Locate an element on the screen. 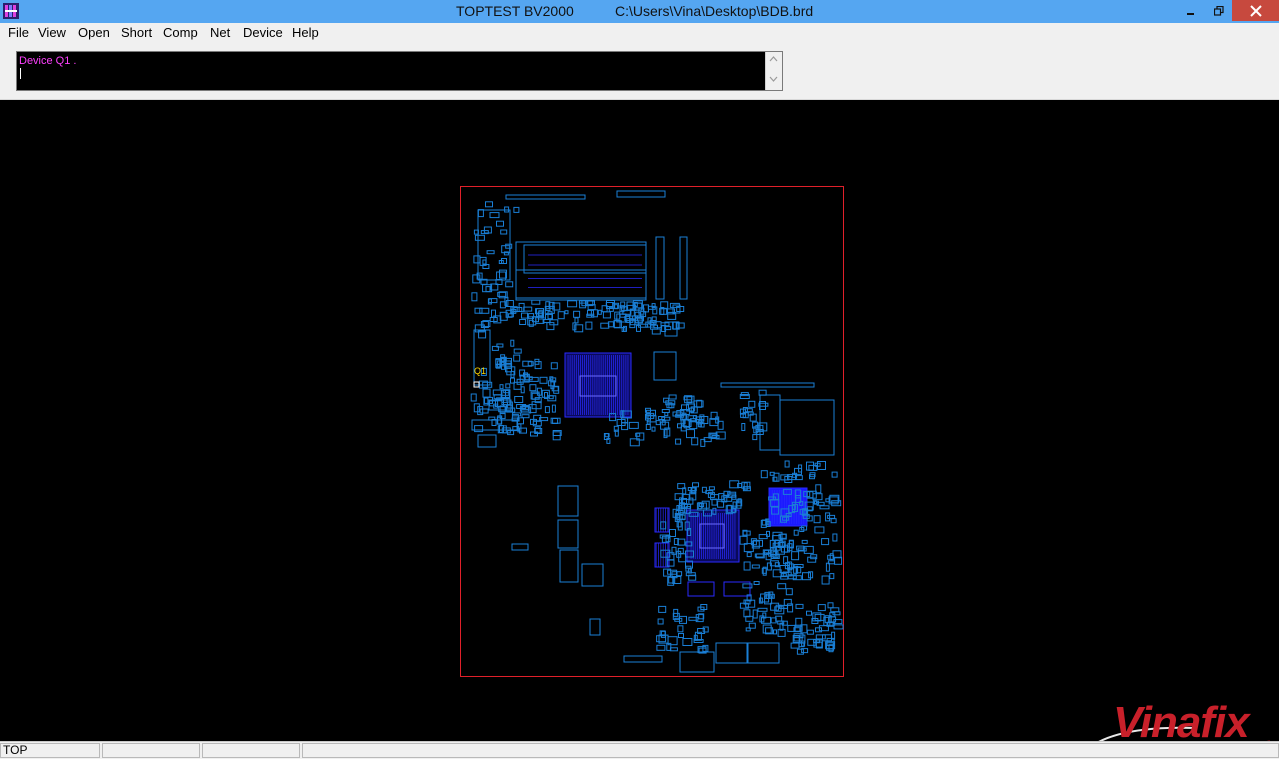  window-title: TOPTEST BV2000 is located at coordinates (515, 11).